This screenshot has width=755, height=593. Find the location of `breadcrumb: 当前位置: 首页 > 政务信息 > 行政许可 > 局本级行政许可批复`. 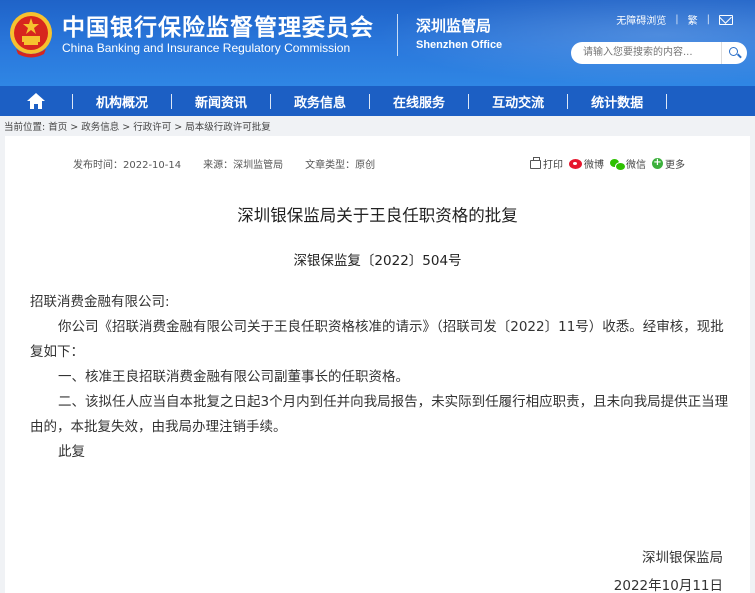

breadcrumb: 当前位置: 首页 > 政务信息 > 行政许可 > 局本级行政许可批复 is located at coordinates (137, 126).